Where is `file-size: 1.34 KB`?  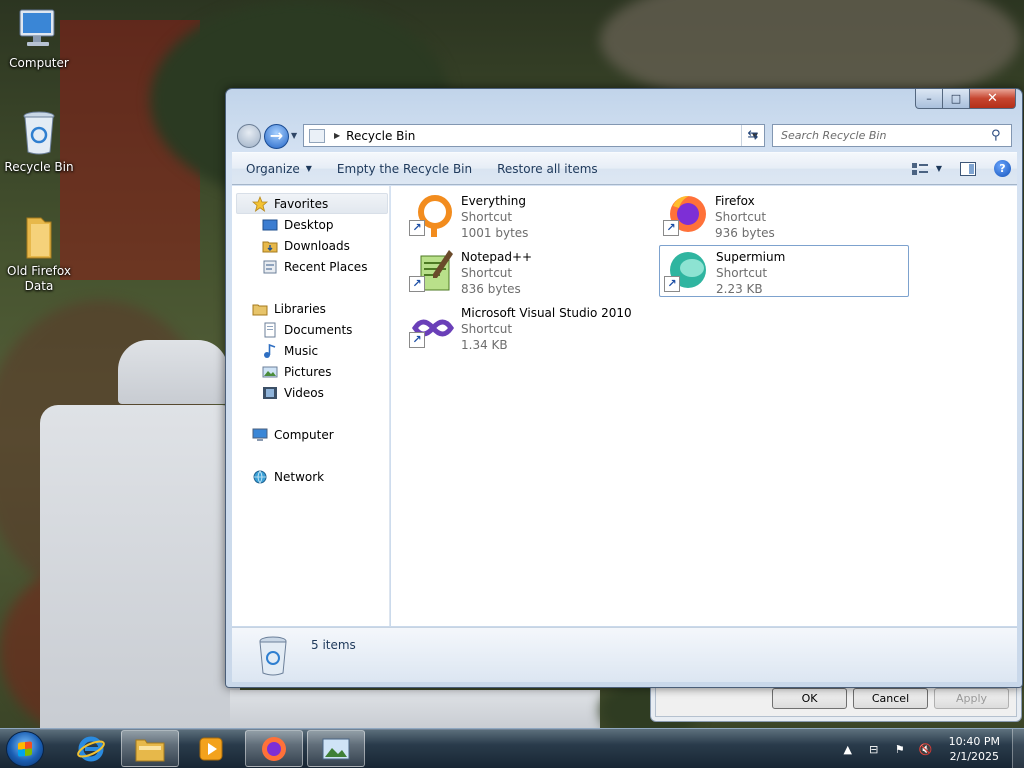
file-size: 1.34 KB is located at coordinates (484, 345).